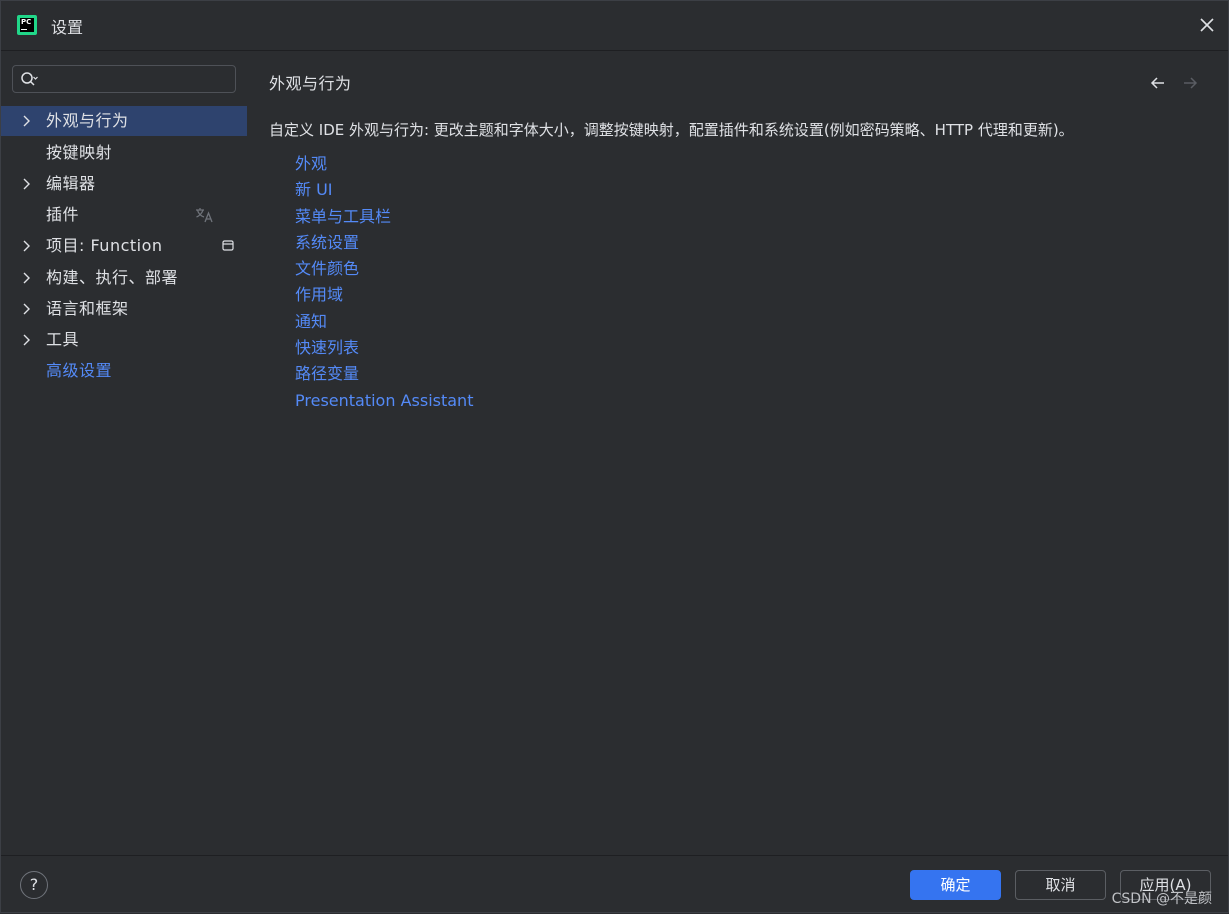 The image size is (1229, 914). I want to click on watermark-text: CSDN @不是颜, so click(1161, 899).